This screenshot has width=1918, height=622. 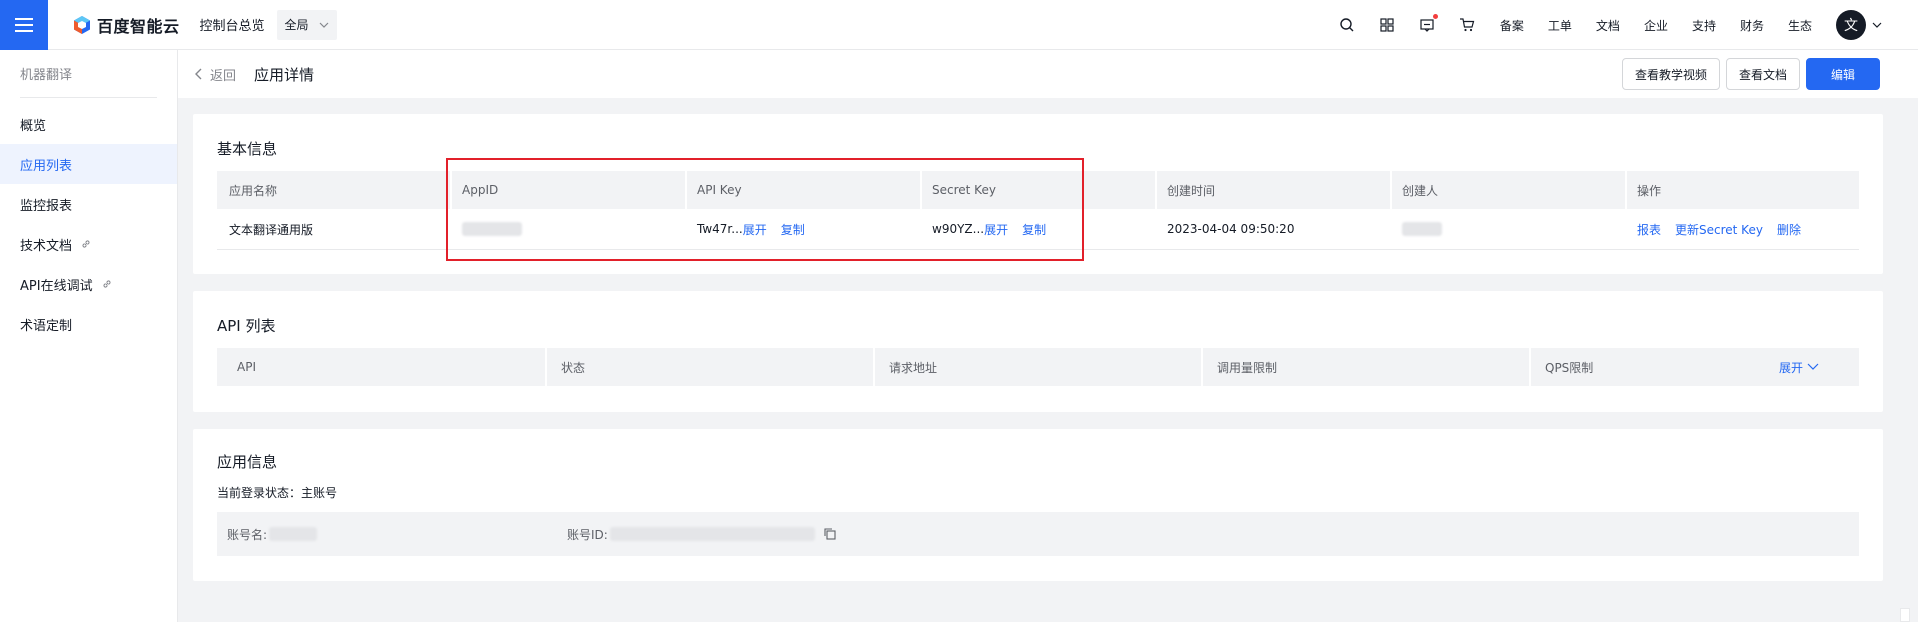 What do you see at coordinates (1507, 190) in the screenshot?
I see `col-creator: 创建人` at bounding box center [1507, 190].